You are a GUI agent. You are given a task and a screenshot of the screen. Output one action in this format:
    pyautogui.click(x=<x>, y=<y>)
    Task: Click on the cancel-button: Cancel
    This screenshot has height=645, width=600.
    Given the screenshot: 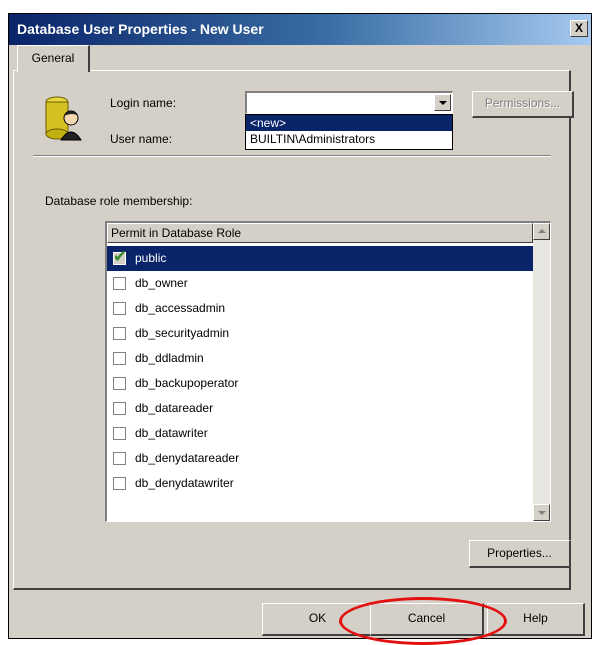 What is the action you would take?
    pyautogui.click(x=427, y=619)
    